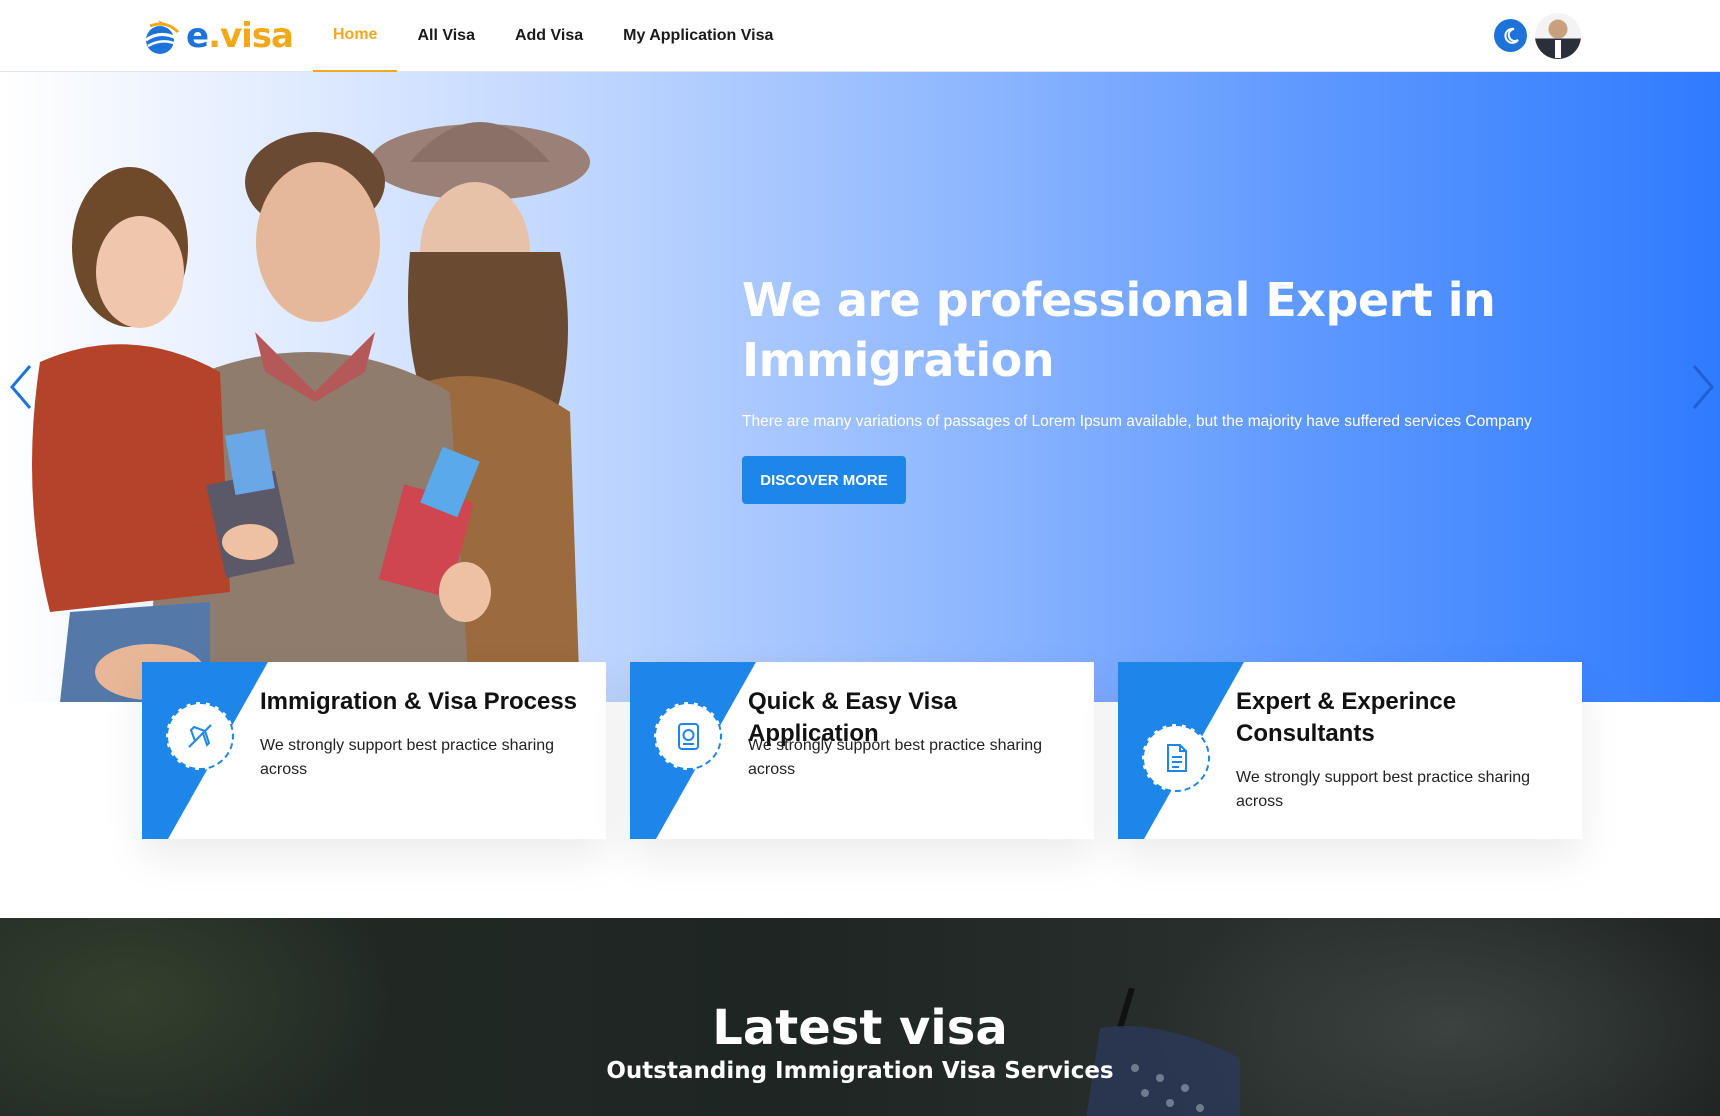 Image resolution: width=1720 pixels, height=1116 pixels. What do you see at coordinates (688, 736) in the screenshot?
I see `passport-icon` at bounding box center [688, 736].